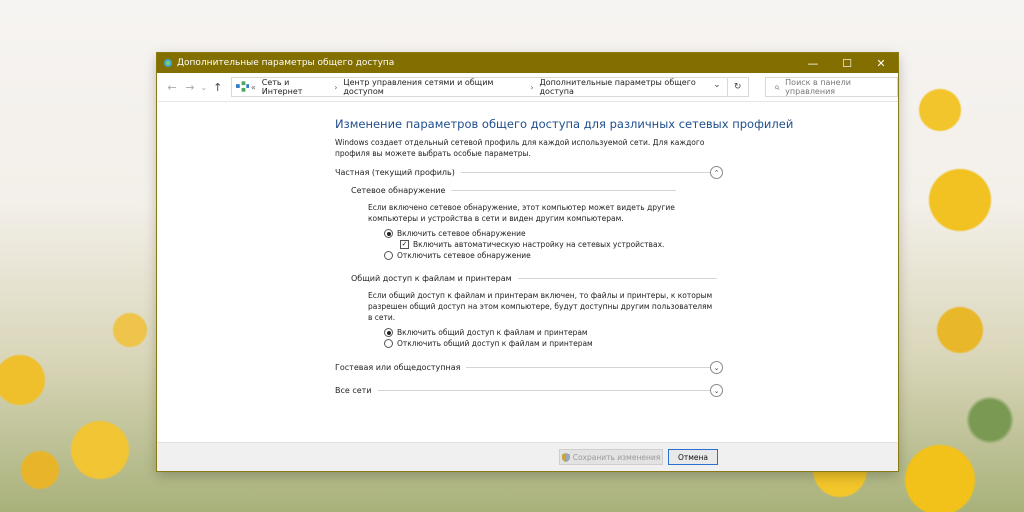 The image size is (1024, 512). I want to click on save-changes-button: Сохранить изменения, so click(611, 457).